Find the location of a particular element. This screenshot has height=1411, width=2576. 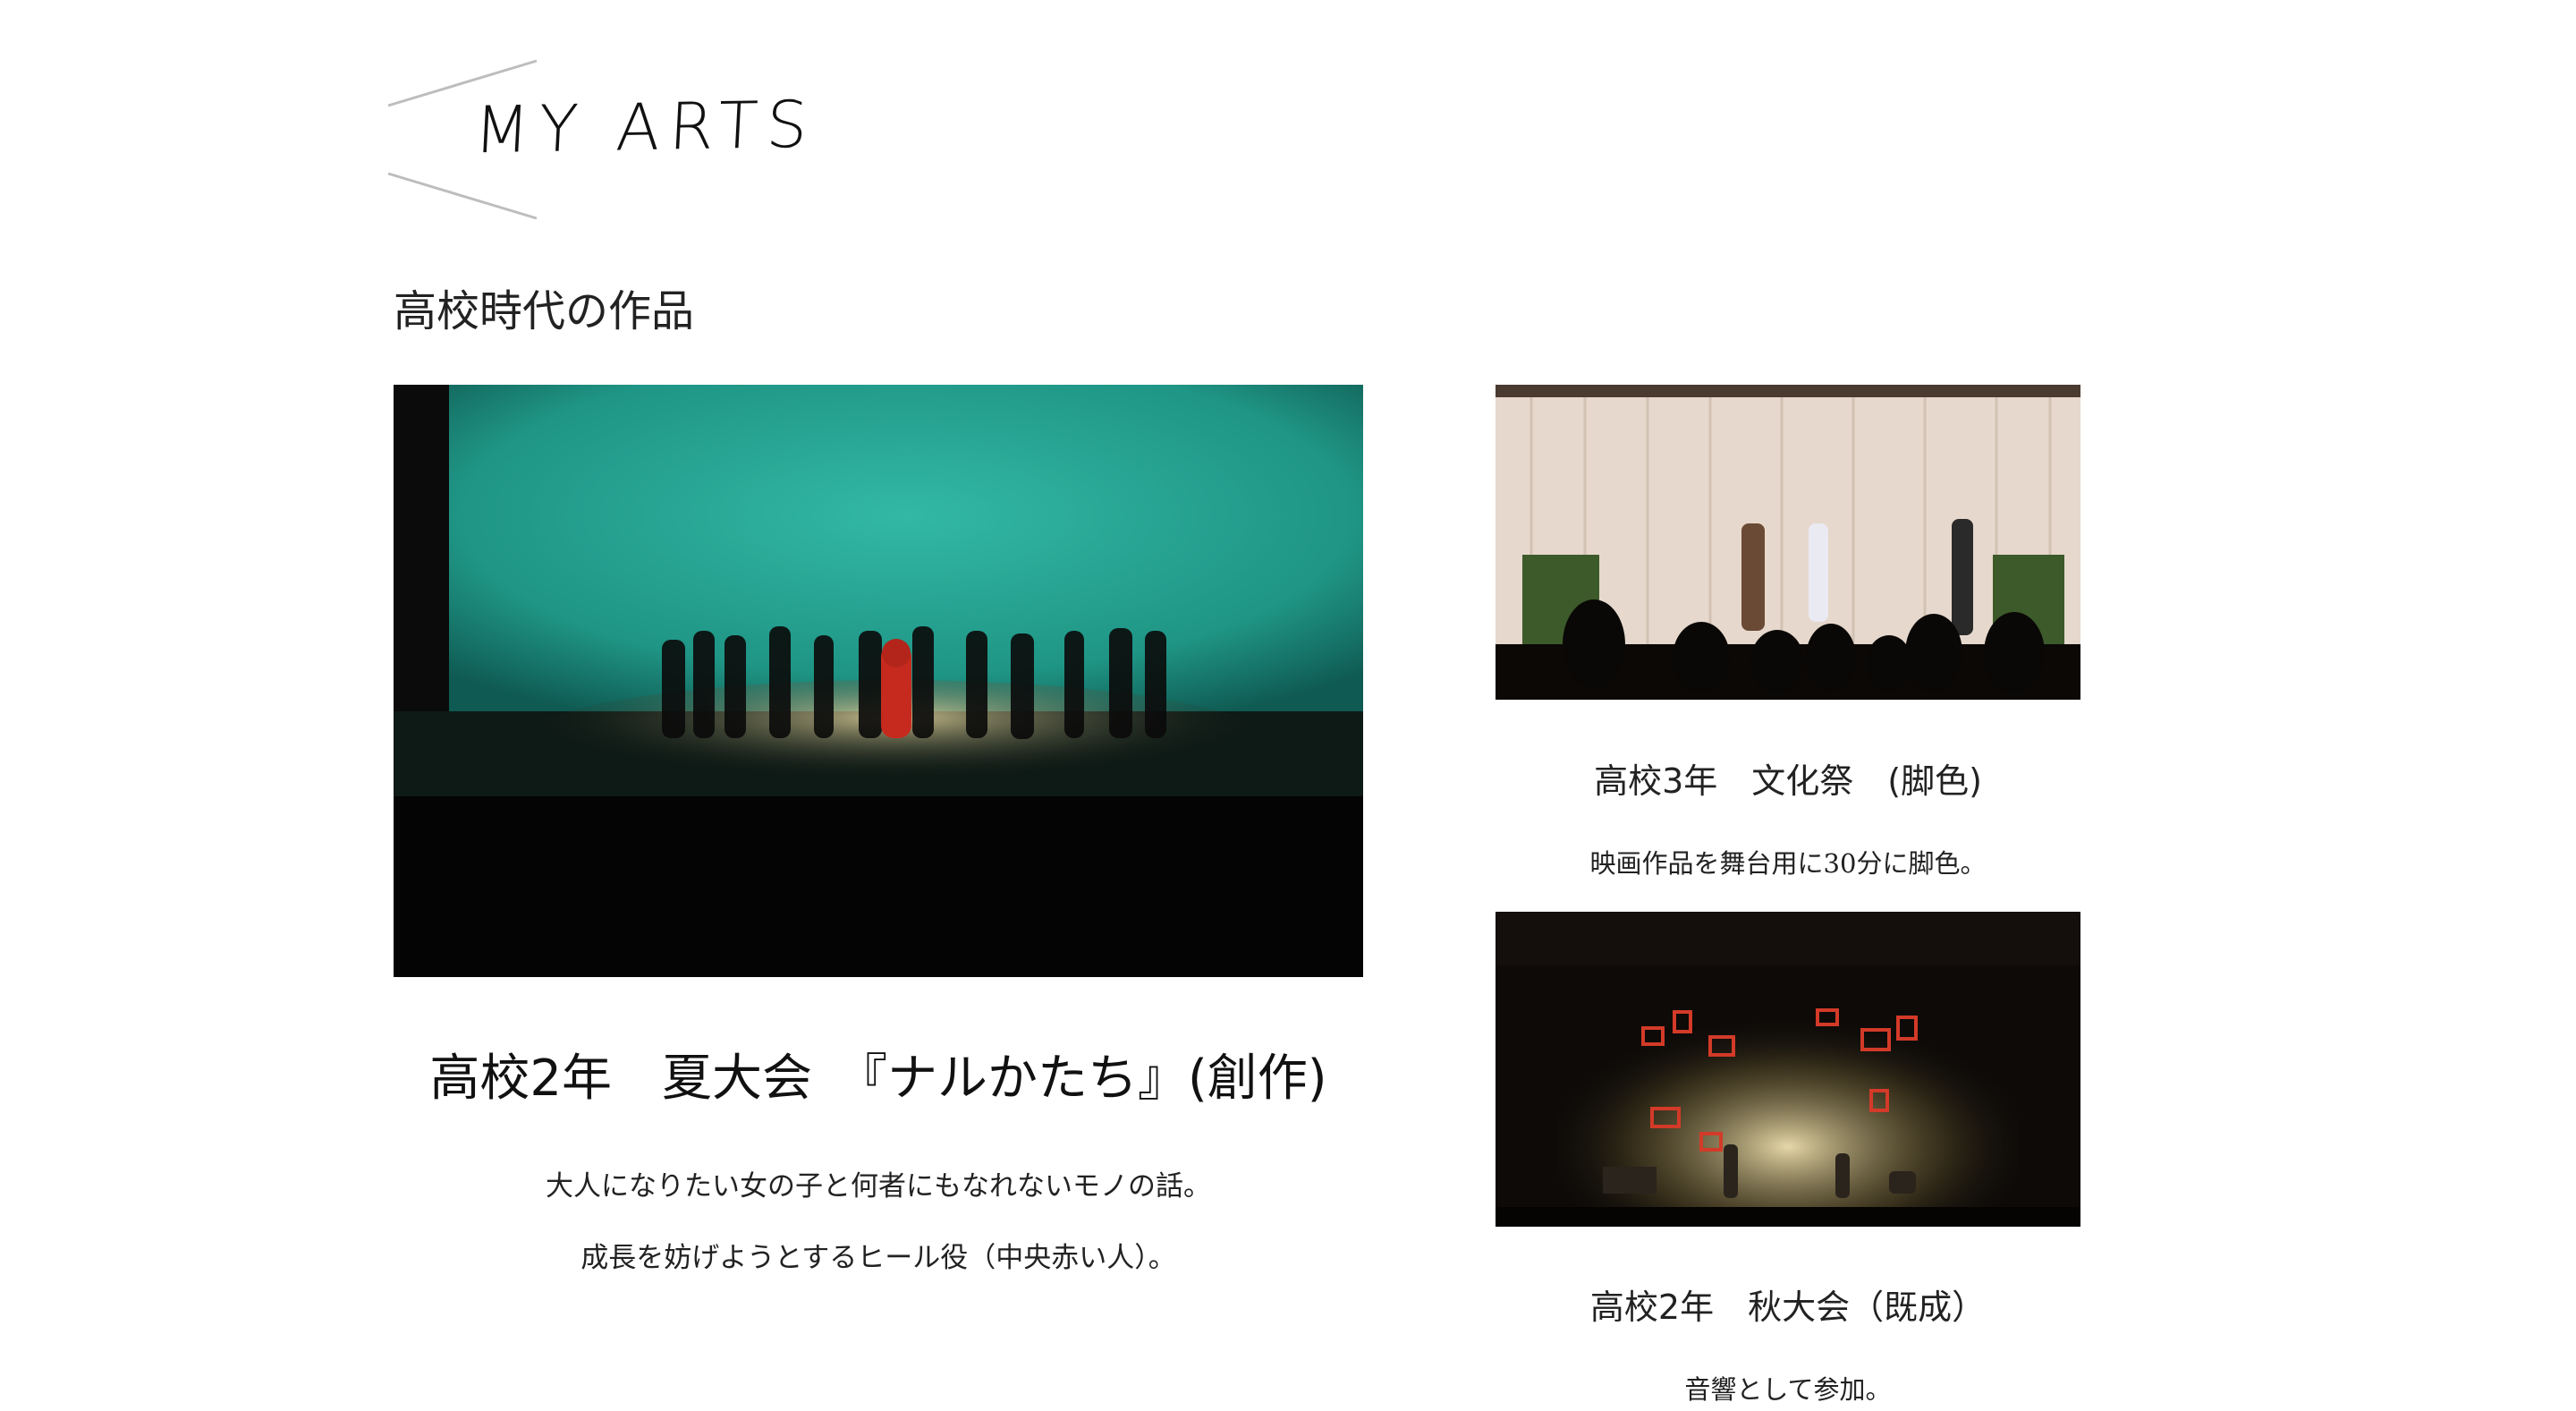

summer-work-description-1: 大人になりたい女の子と何者にもなれないモノの話。 is located at coordinates (878, 1186).